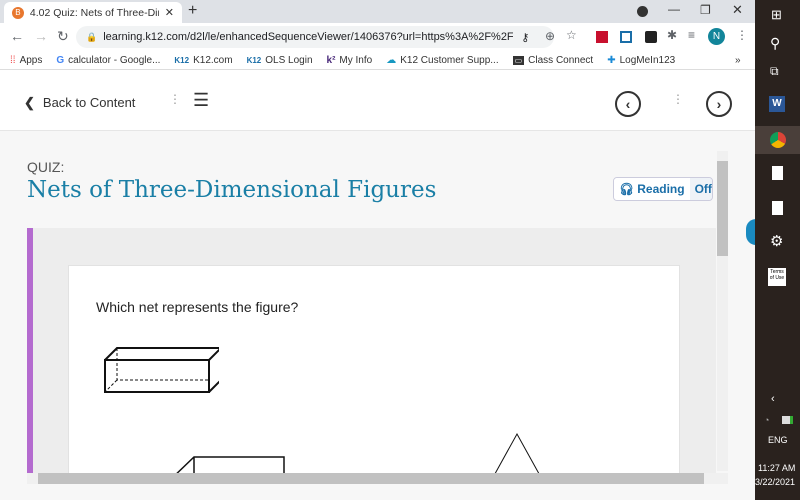 The width and height of the screenshot is (800, 500). Describe the element at coordinates (161, 370) in the screenshot. I see `prism-figure` at that location.